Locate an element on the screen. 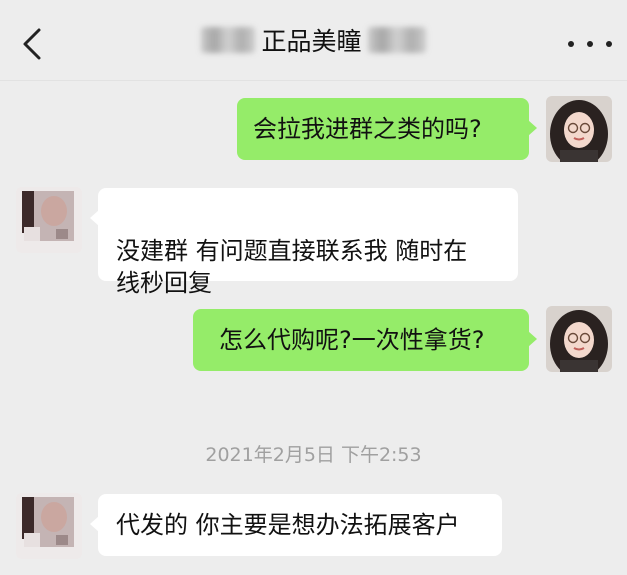  my-message-bubble: 会拉我进群之类的吗? is located at coordinates (387, 129).